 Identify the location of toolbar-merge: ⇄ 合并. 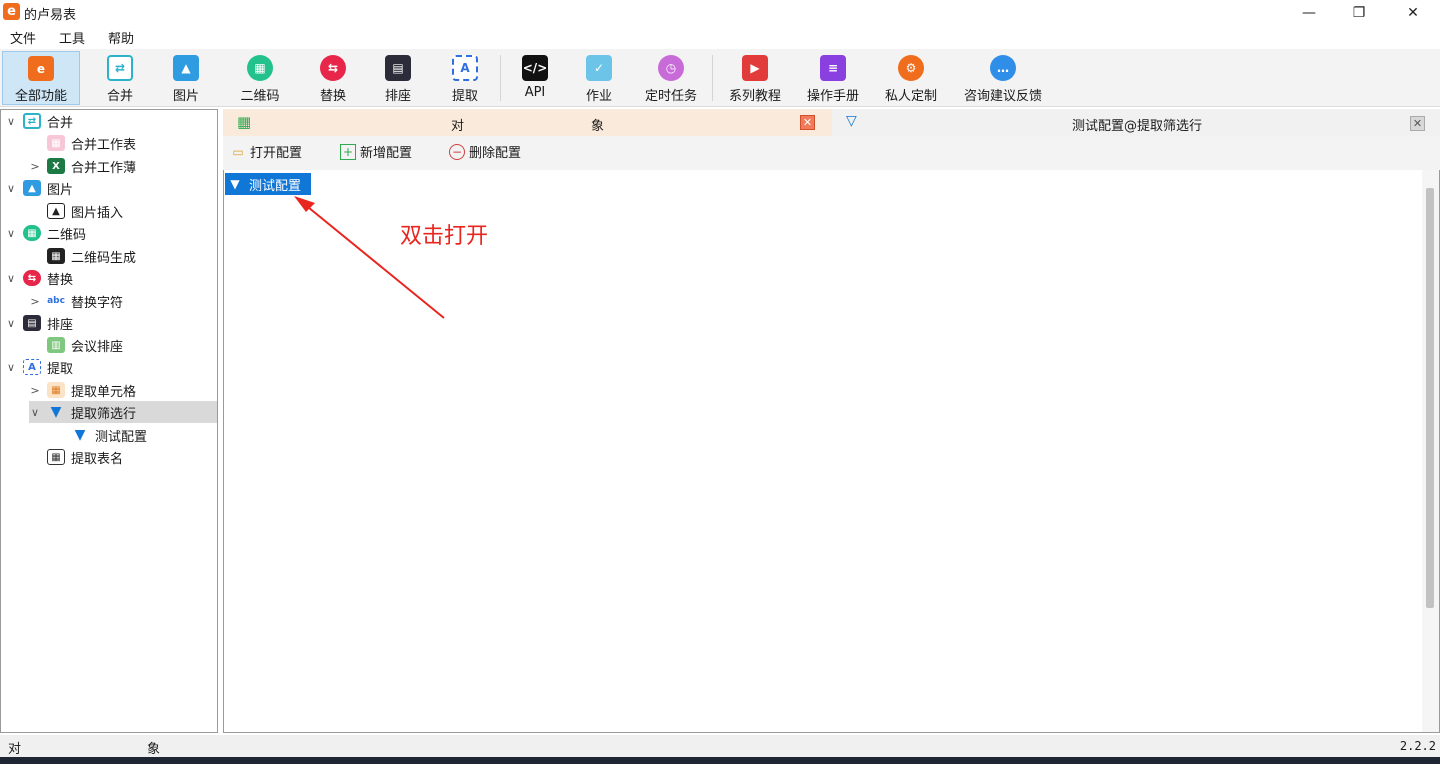
(120, 78).